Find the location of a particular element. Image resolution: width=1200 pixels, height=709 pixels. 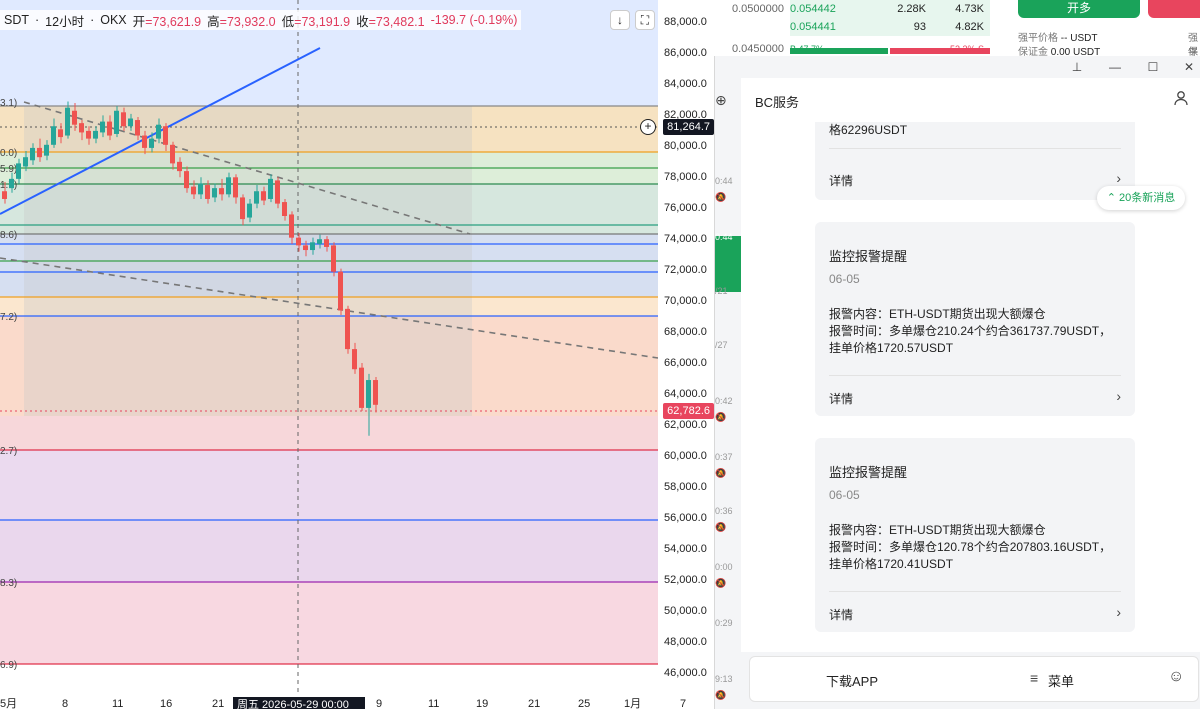

menu-button: 菜单 is located at coordinates (1061, 680).